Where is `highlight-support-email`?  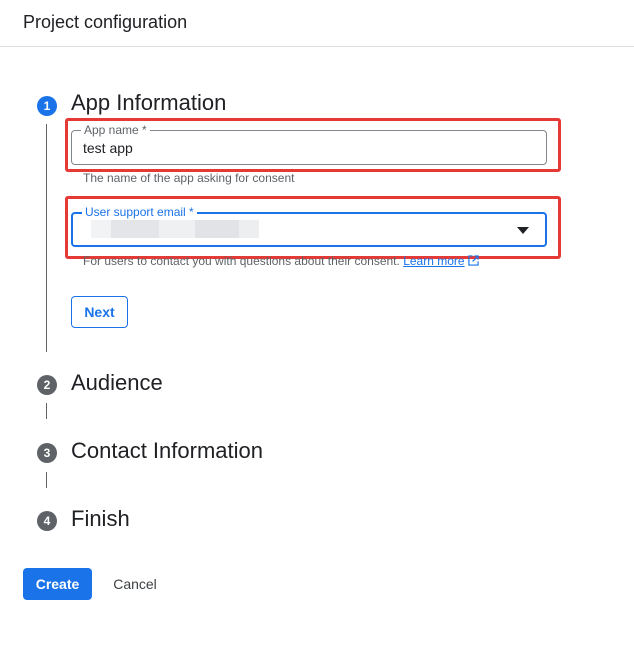 highlight-support-email is located at coordinates (313, 227).